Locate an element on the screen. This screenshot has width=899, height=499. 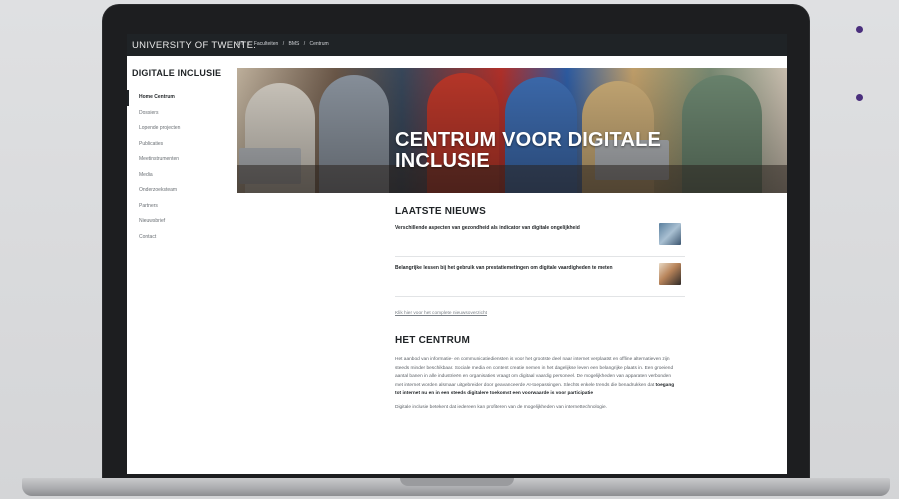
laptop-notch is located at coordinates (457, 482).